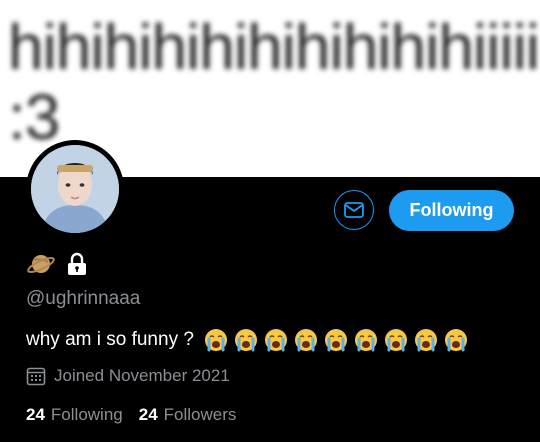  I want to click on bio-emoji-row, so click(333, 340).